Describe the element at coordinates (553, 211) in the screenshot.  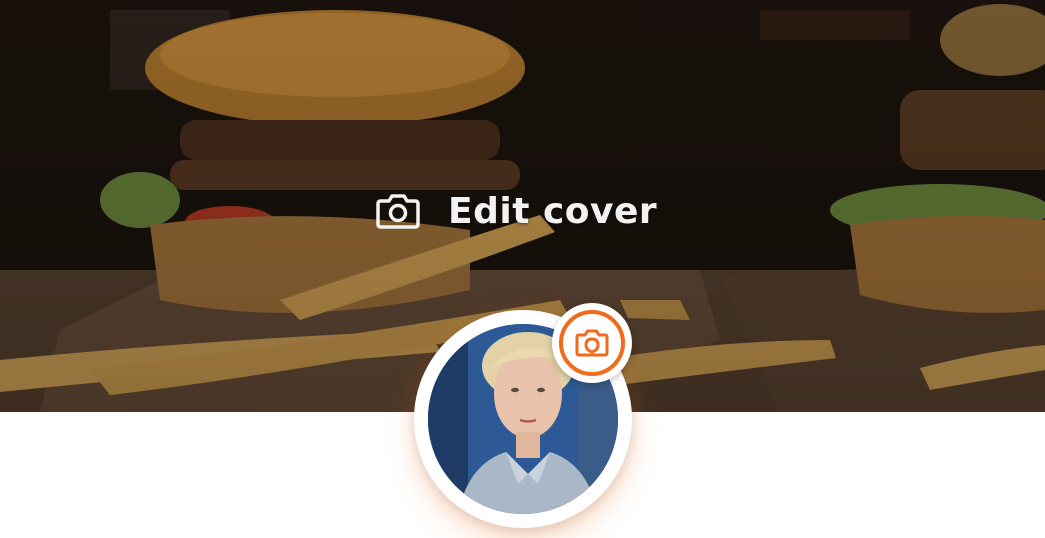
I see `edit-cover-label: Edit cover` at that location.